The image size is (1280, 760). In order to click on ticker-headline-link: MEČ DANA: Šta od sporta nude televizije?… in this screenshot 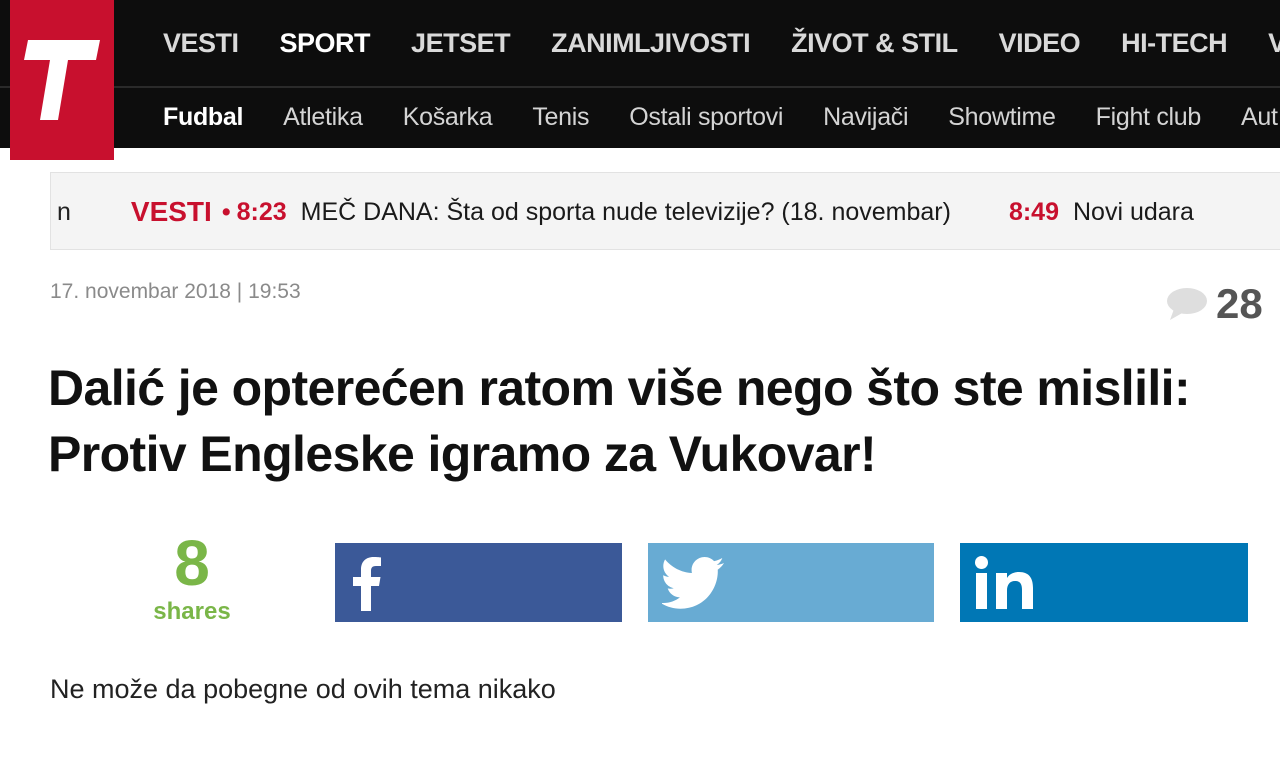, I will do `click(626, 212)`.